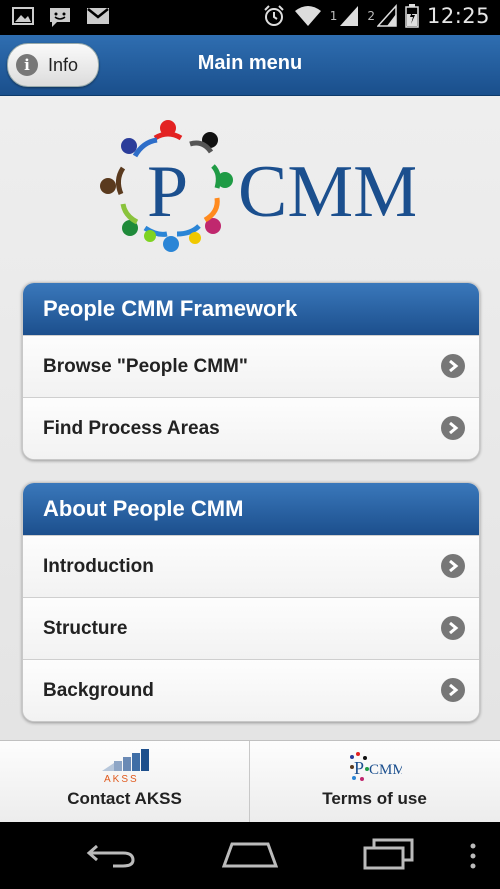 The width and height of the screenshot is (500, 889). I want to click on system-nav-bar, so click(250, 855).